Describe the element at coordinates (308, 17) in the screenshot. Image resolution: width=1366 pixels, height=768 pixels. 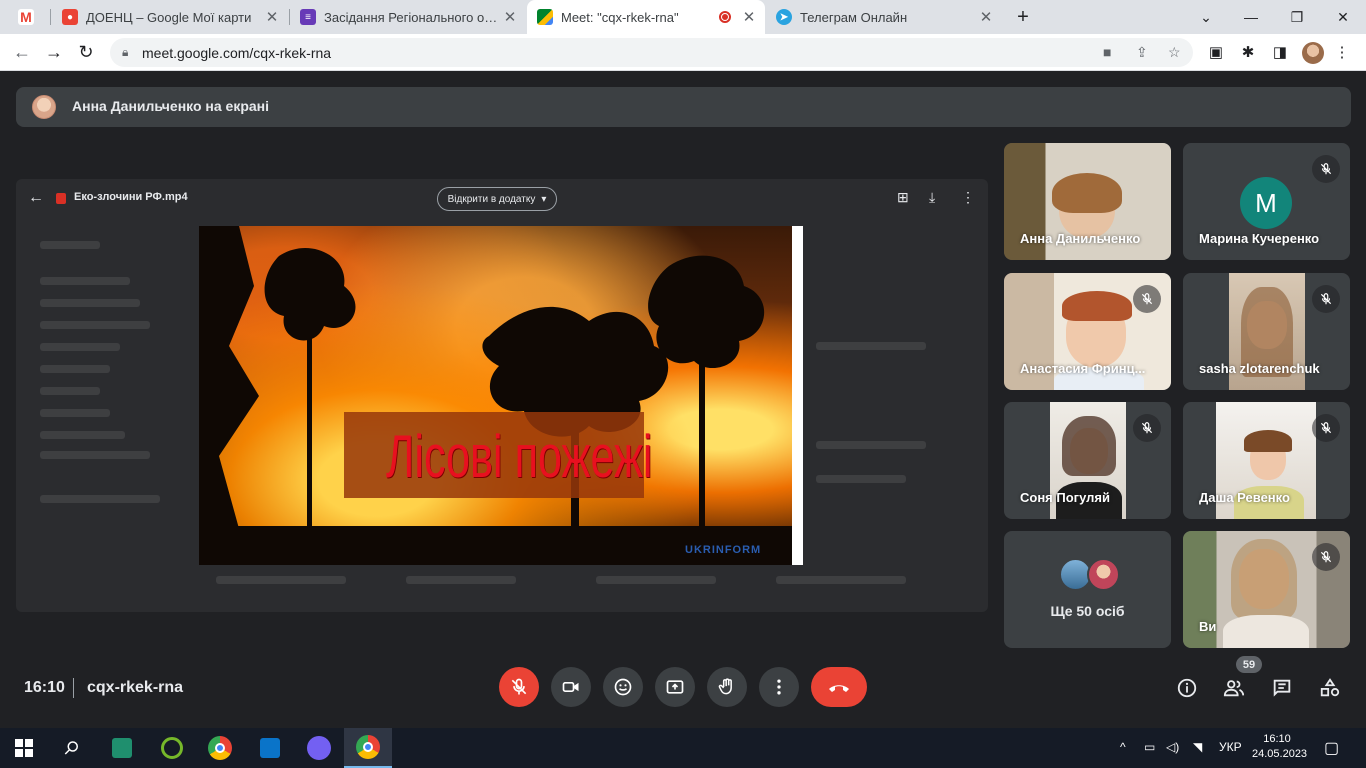
I see `forms-icon: ≡` at that location.